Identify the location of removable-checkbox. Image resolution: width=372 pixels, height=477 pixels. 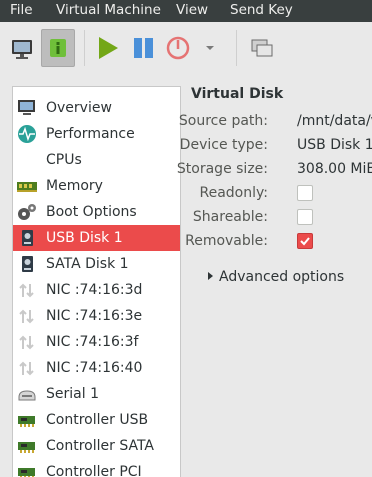
(305, 241).